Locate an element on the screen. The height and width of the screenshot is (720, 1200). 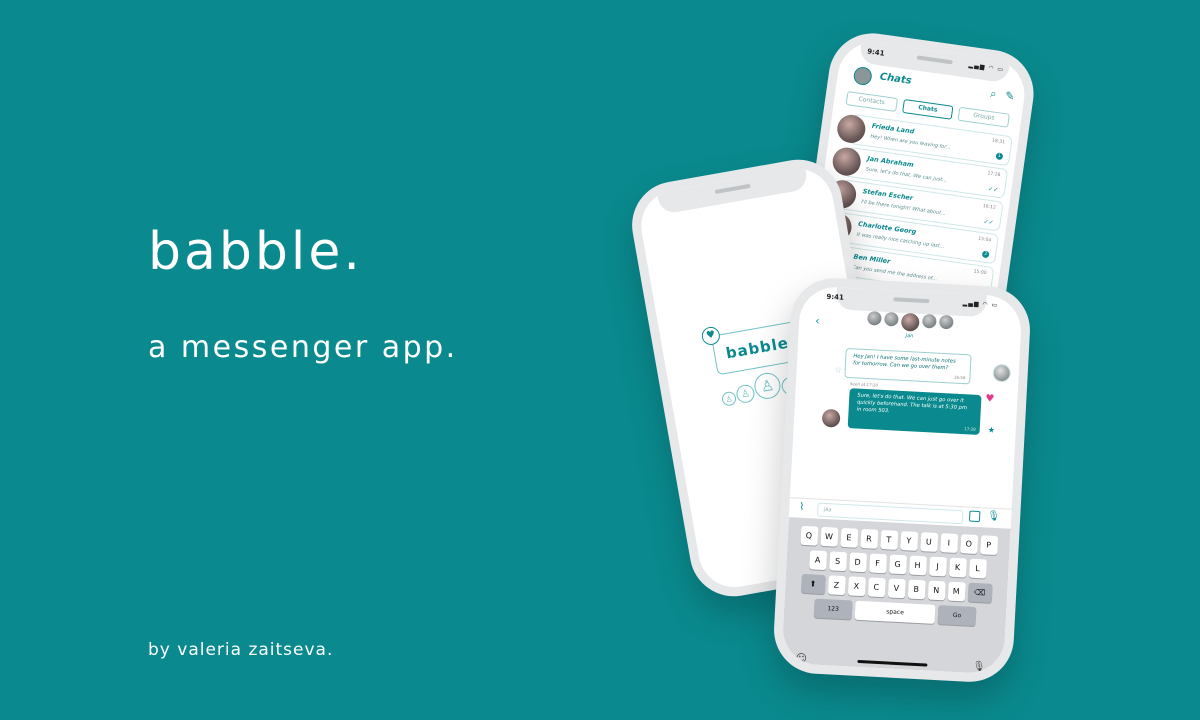
key: X is located at coordinates (856, 586).